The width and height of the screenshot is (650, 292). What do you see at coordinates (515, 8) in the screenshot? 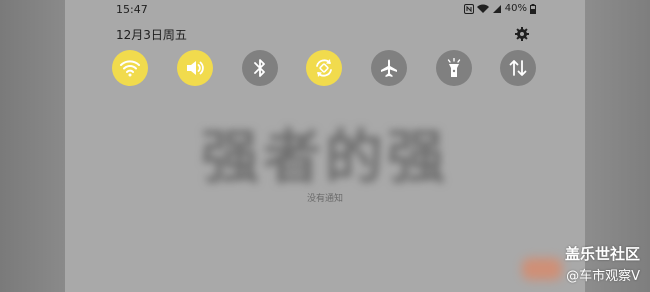
I see `battery-percent: 40%` at bounding box center [515, 8].